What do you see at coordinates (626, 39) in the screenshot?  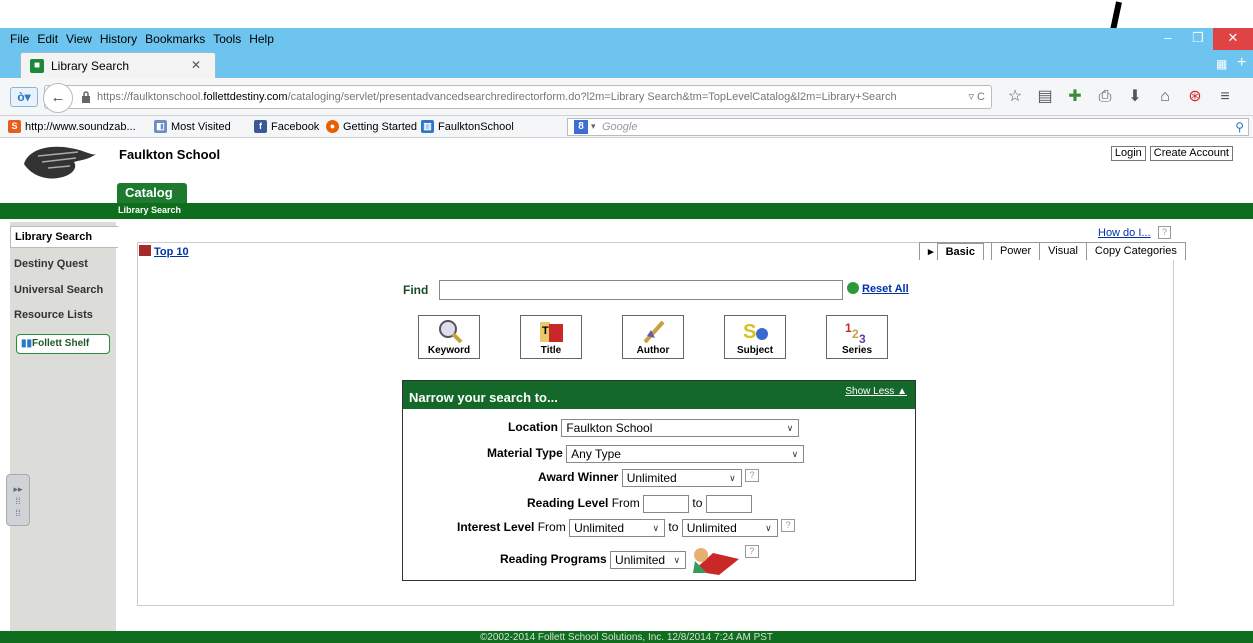 I see `menu-bar: File Edit View History Bookmarks Tools Help` at bounding box center [626, 39].